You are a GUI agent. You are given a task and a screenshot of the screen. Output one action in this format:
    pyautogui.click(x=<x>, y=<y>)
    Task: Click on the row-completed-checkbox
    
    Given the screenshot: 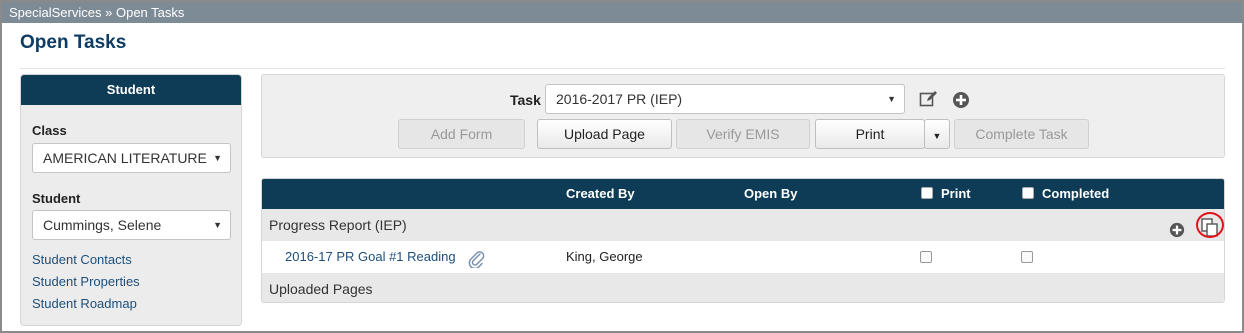 What is the action you would take?
    pyautogui.click(x=1027, y=257)
    